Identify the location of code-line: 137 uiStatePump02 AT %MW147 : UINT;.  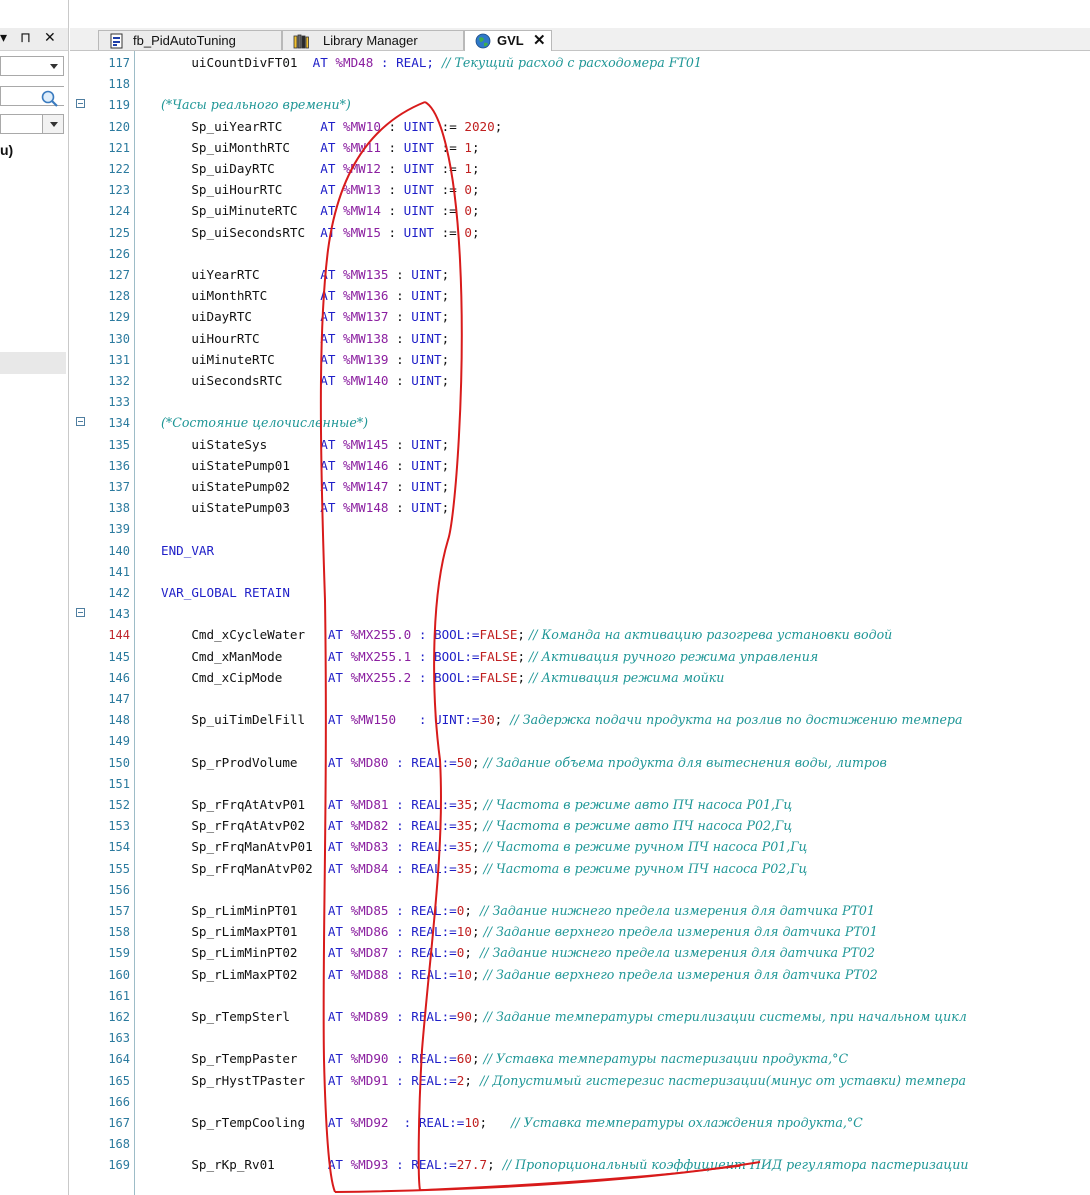
(580, 487).